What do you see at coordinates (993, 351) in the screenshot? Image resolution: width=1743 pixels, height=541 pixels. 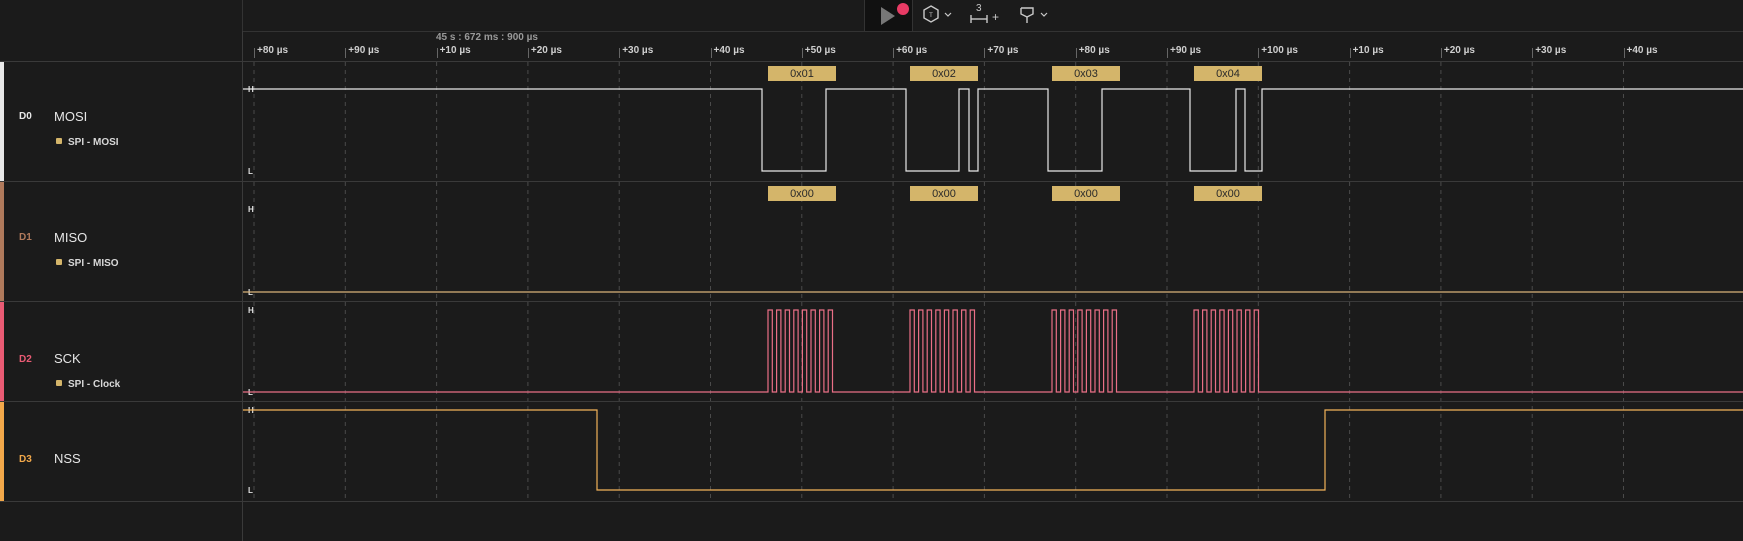 I see `sck-waveform` at bounding box center [993, 351].